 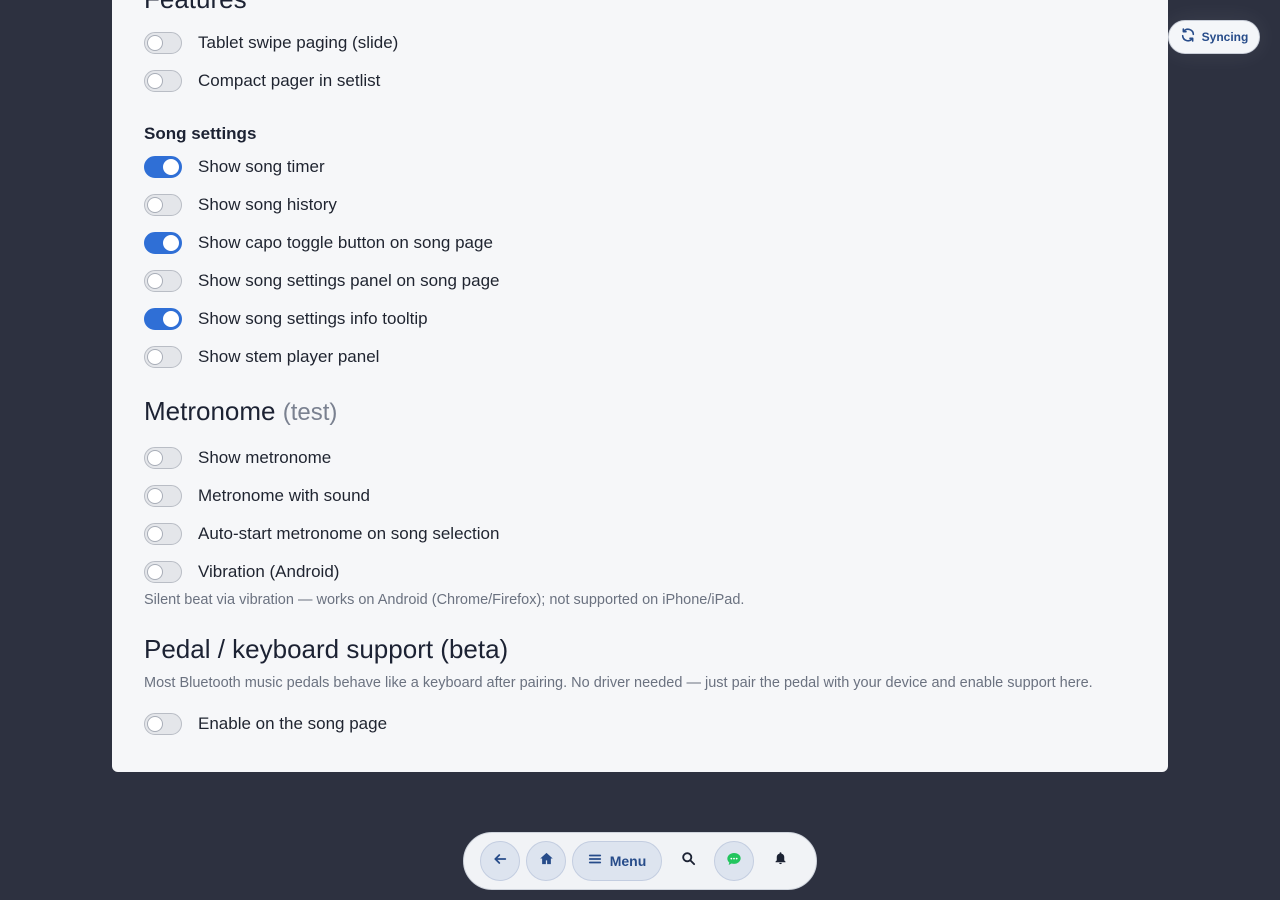 I want to click on toggle-label: Show metronome, so click(x=265, y=457).